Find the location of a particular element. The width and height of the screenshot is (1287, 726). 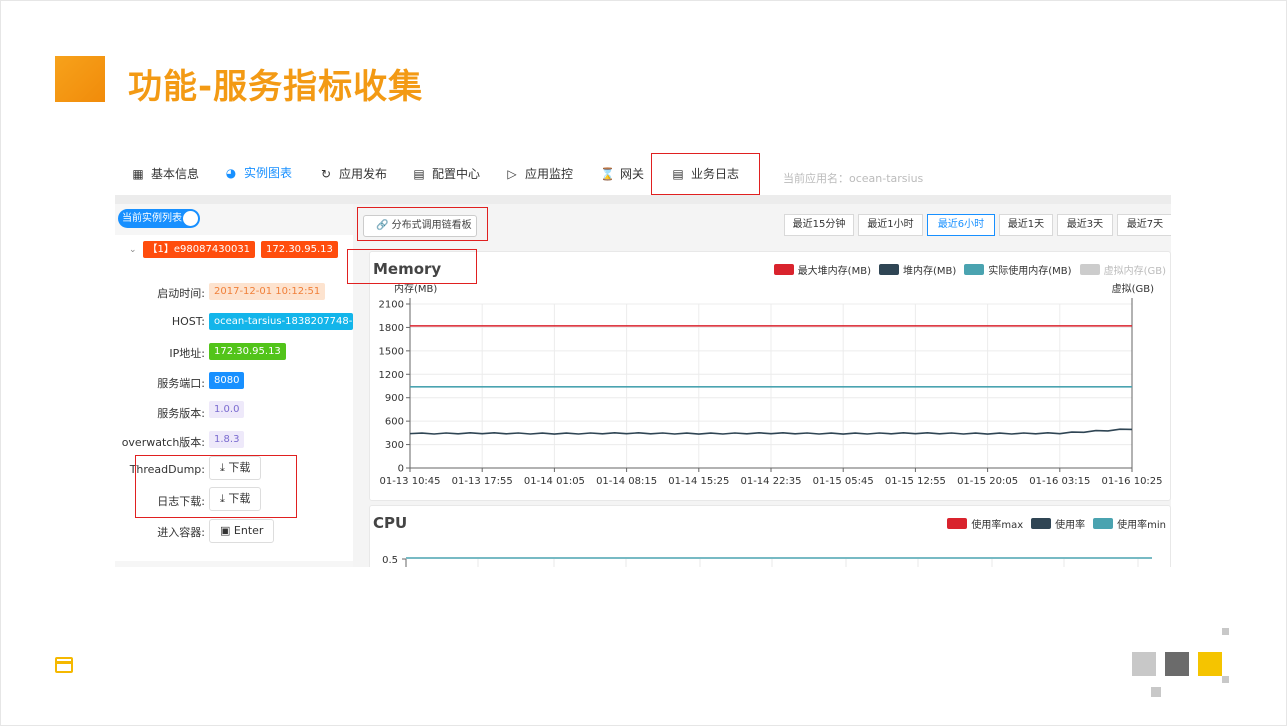

cursor-icon: ▷ is located at coordinates (512, 174).